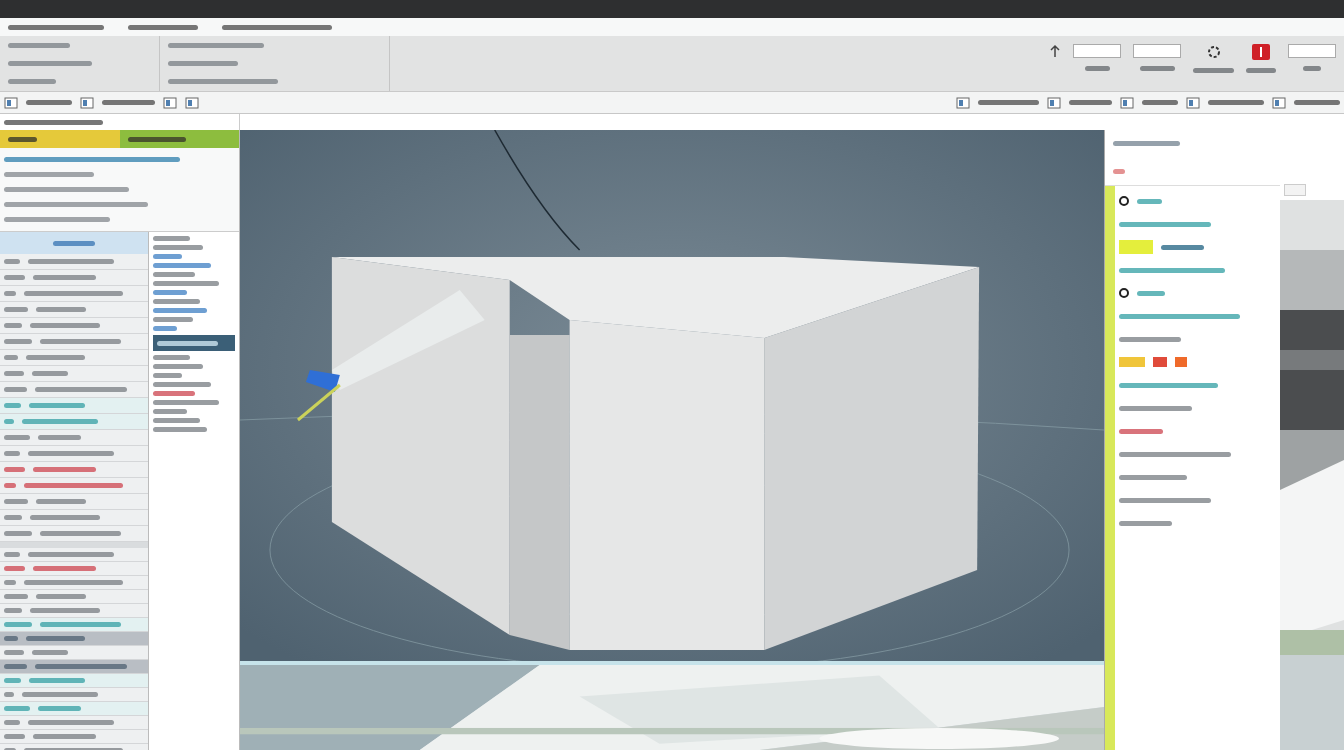 The image size is (1344, 750). Describe the element at coordinates (1136, 247) in the screenshot. I see `highlight-tag` at that location.